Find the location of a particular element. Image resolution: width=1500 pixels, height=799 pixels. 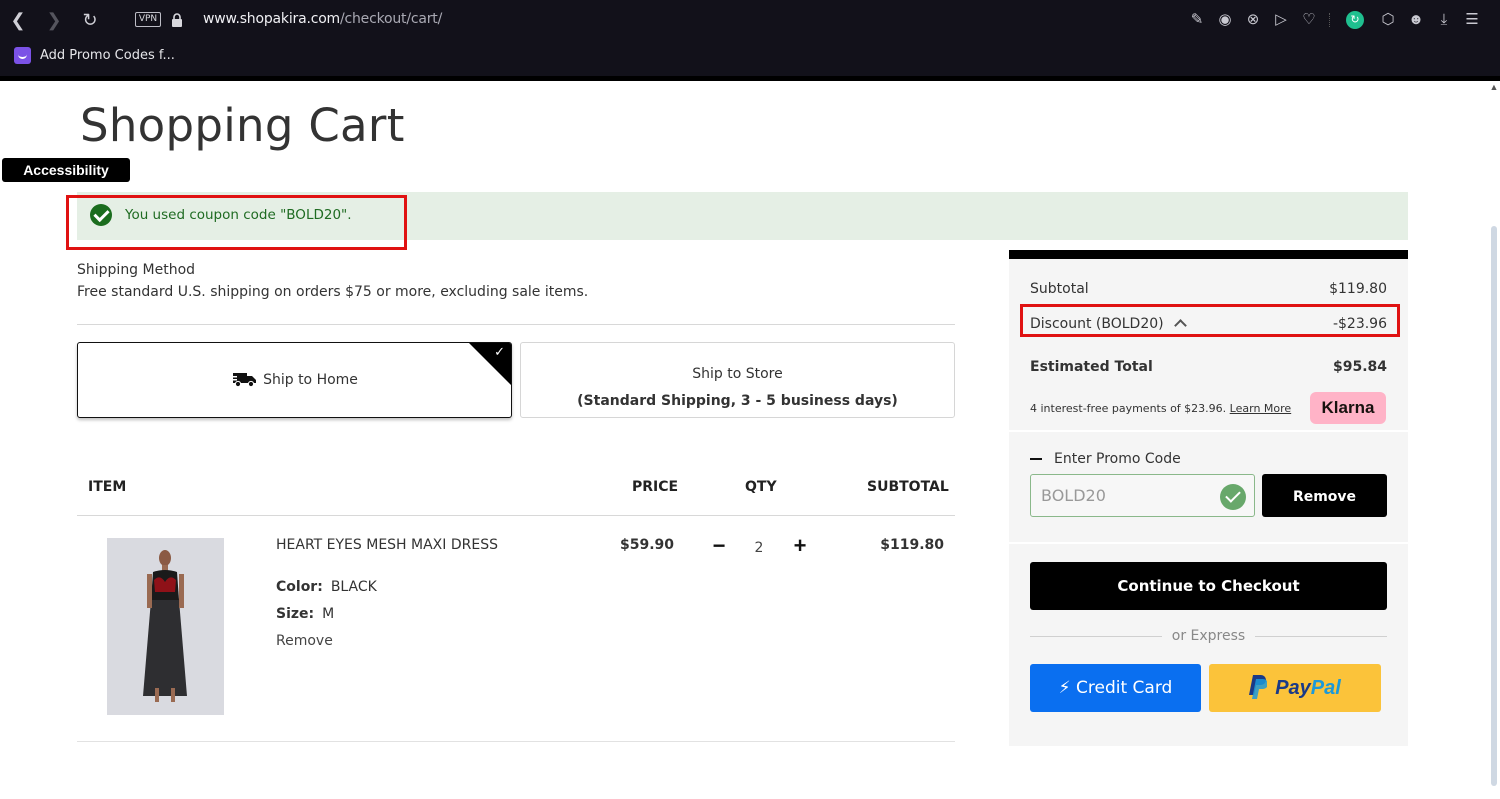

checkmark-icon: ✓ is located at coordinates (499, 352).